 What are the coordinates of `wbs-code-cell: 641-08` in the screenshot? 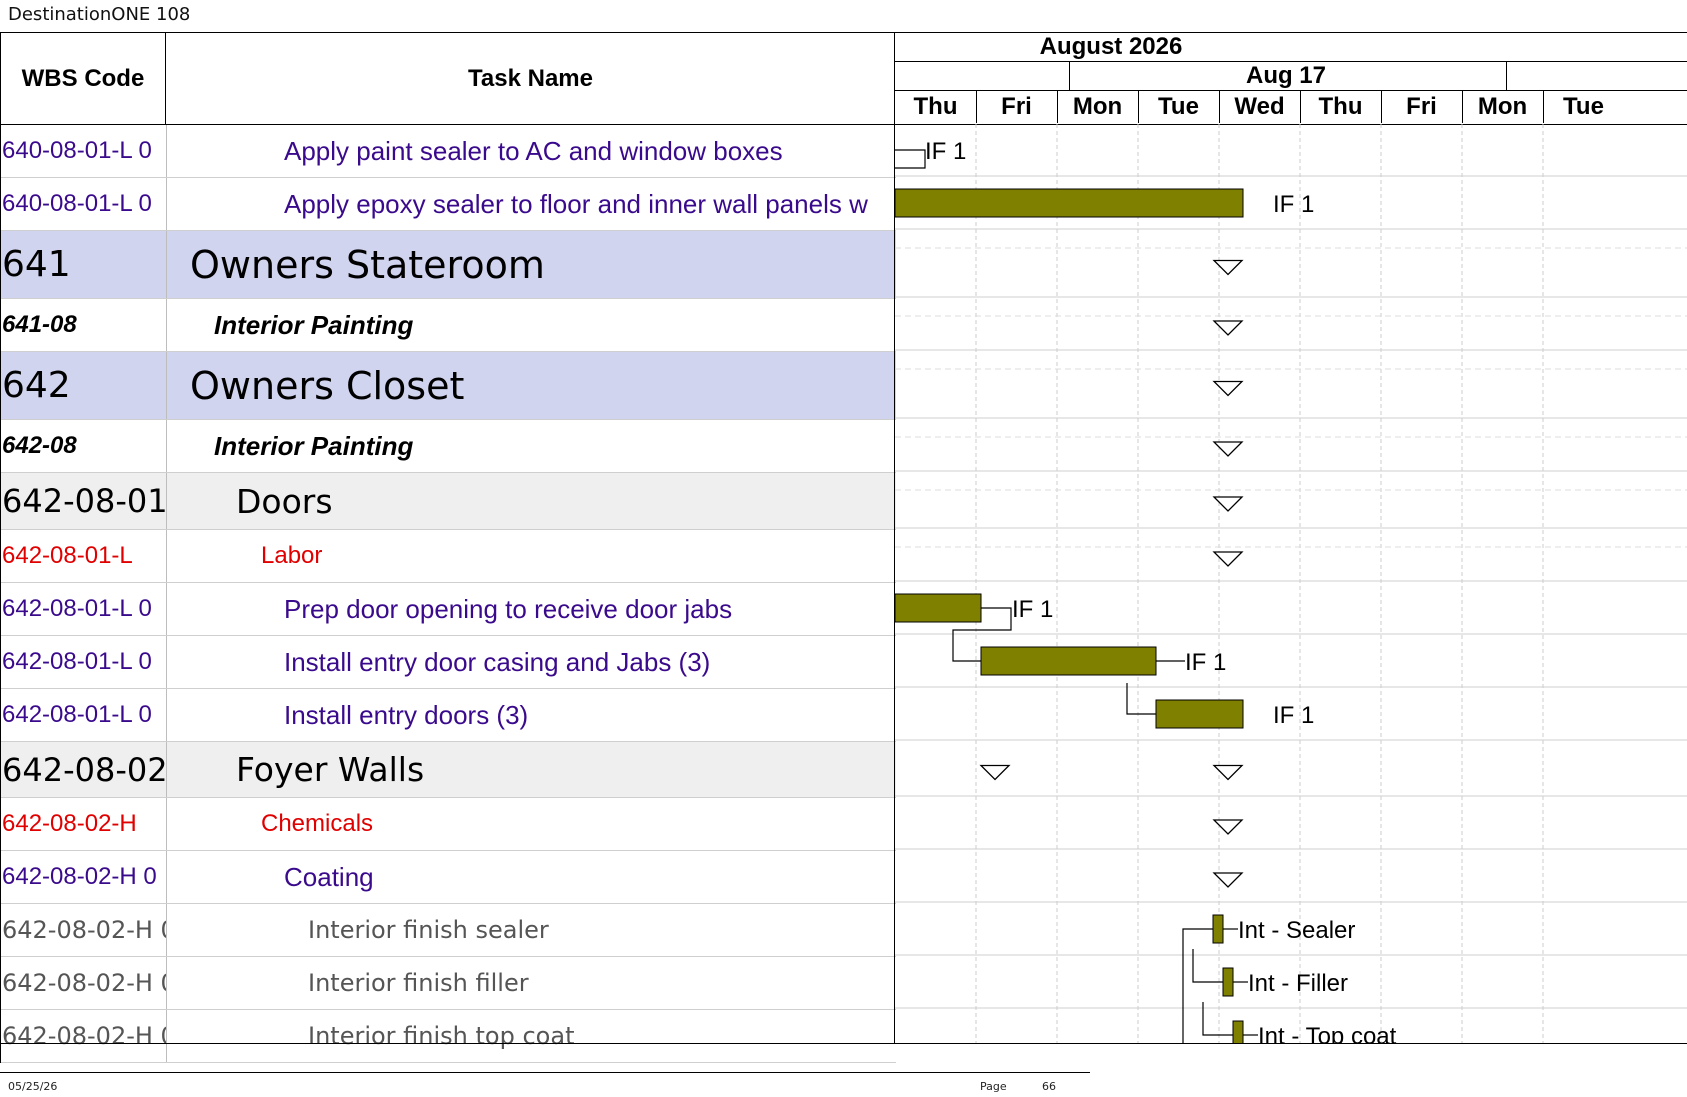 It's located at (84, 325).